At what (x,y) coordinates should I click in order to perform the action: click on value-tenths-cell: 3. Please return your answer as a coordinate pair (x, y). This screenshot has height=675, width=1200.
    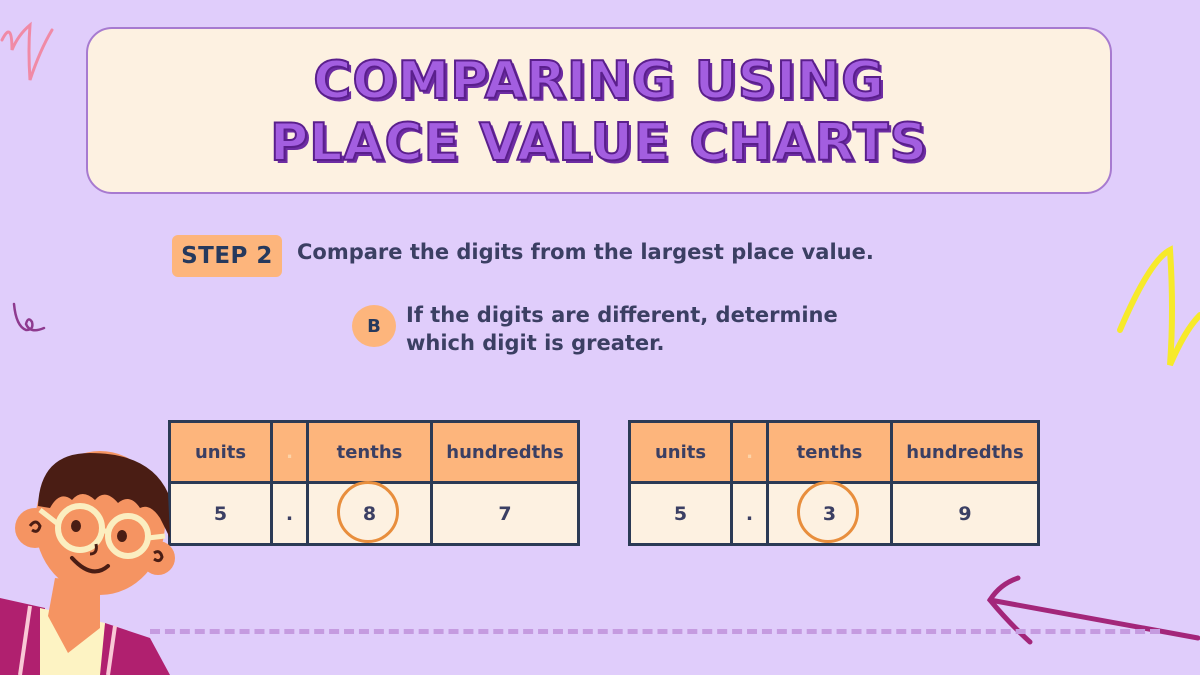
    Looking at the image, I should click on (829, 513).